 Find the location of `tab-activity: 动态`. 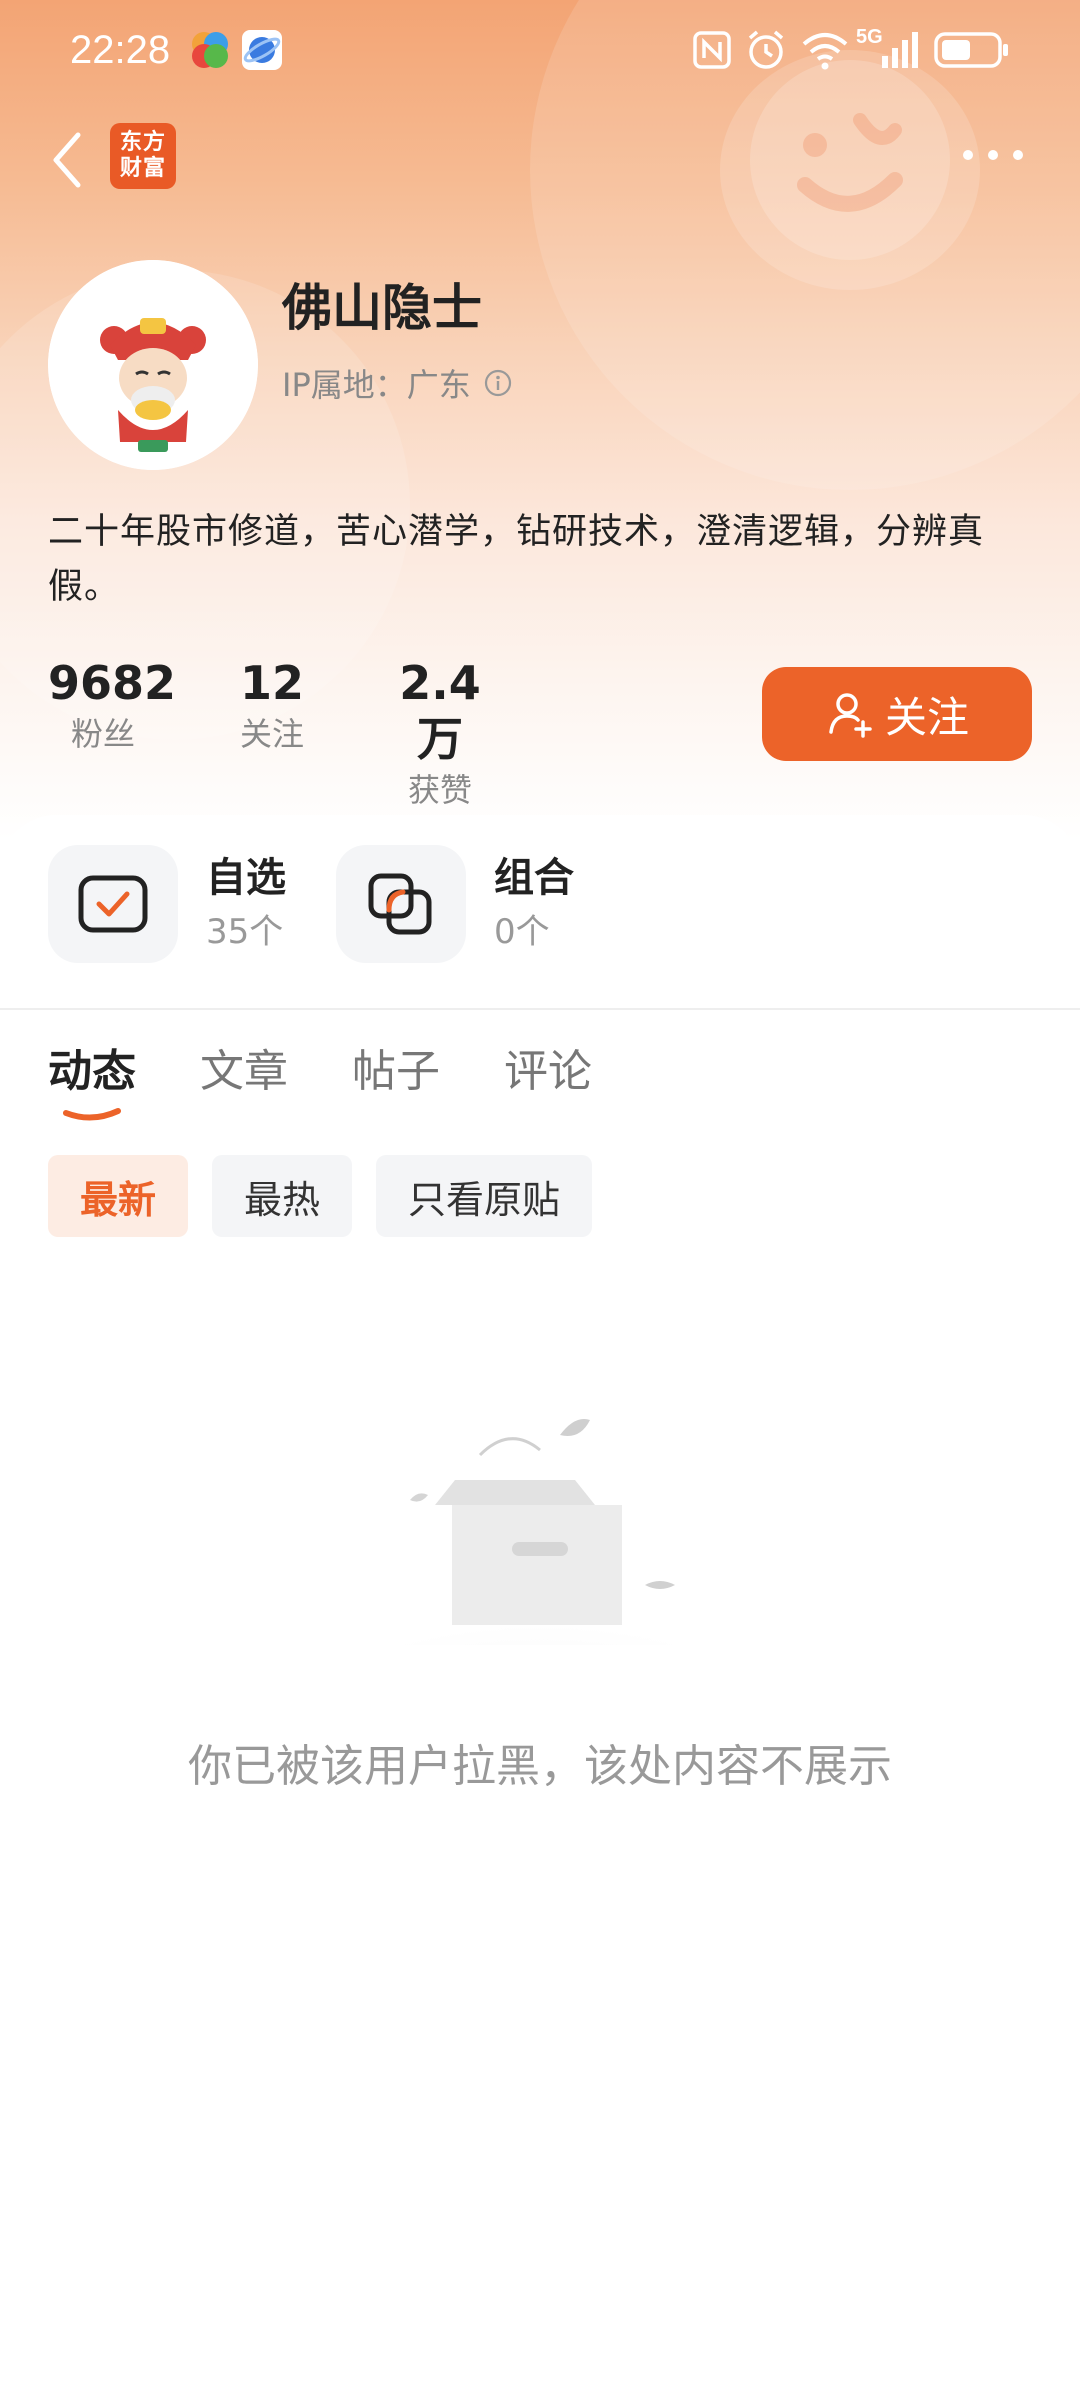

tab-activity: 动态 is located at coordinates (92, 1078).